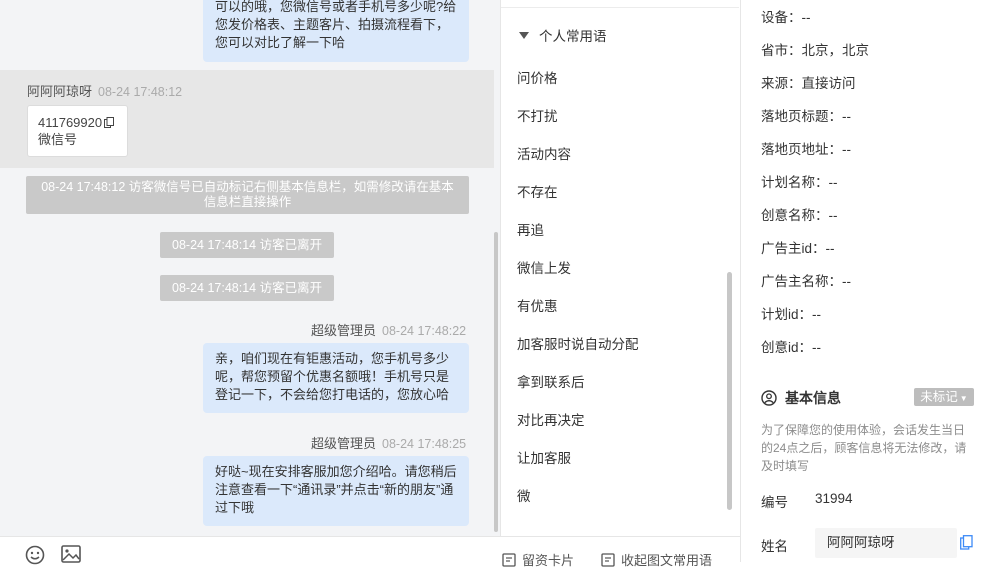 Image resolution: width=989 pixels, height=569 pixels. I want to click on phrase-item: 问价格, so click(537, 77).